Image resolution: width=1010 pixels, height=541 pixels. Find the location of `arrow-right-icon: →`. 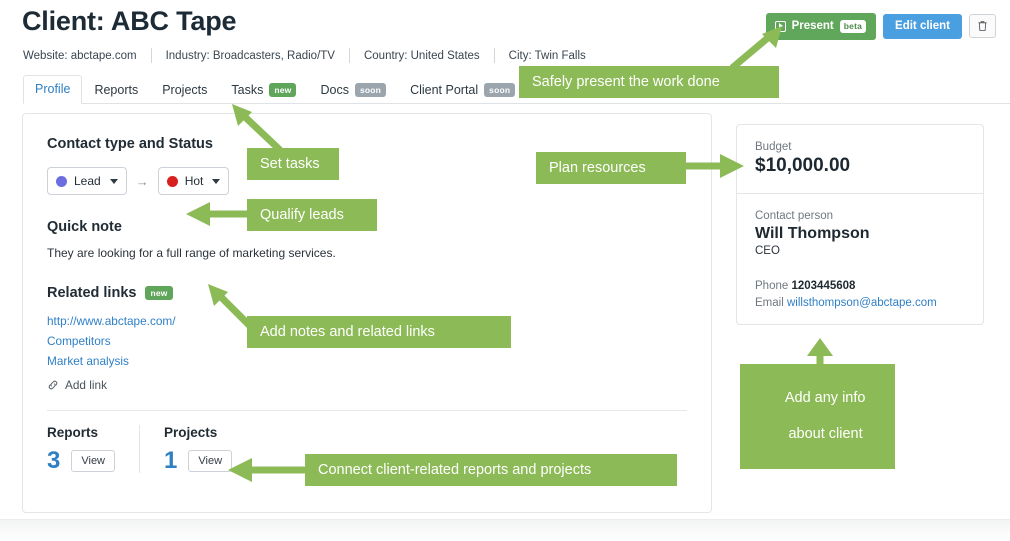

arrow-right-icon: → is located at coordinates (142, 181).